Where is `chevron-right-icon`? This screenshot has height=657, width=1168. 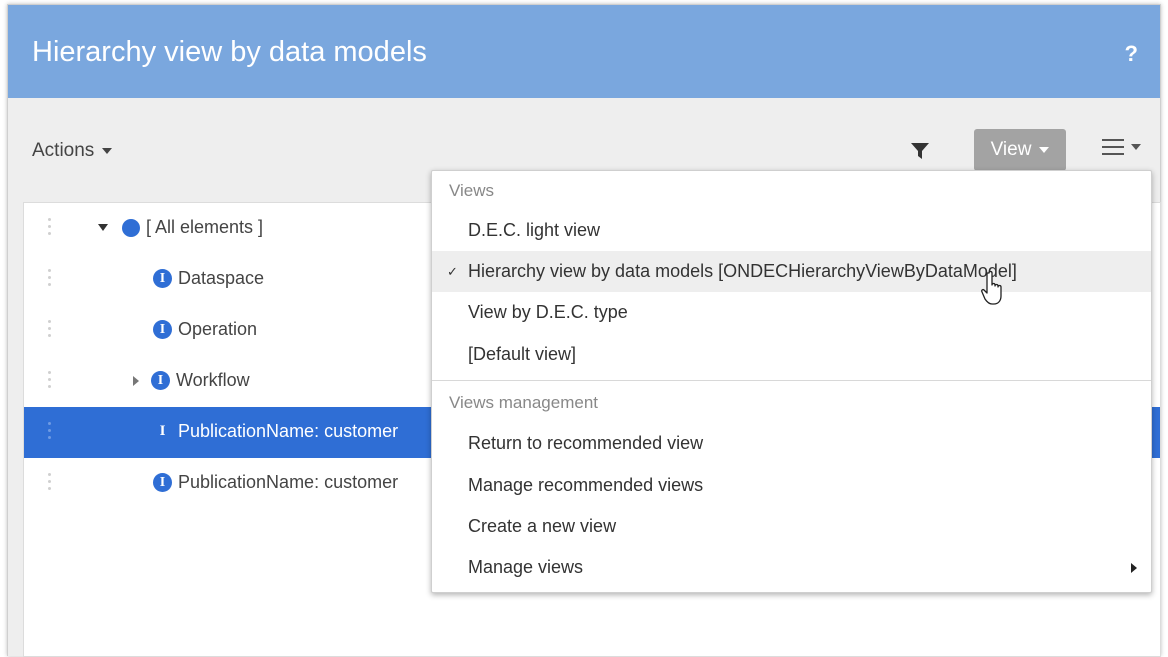
chevron-right-icon is located at coordinates (1134, 567).